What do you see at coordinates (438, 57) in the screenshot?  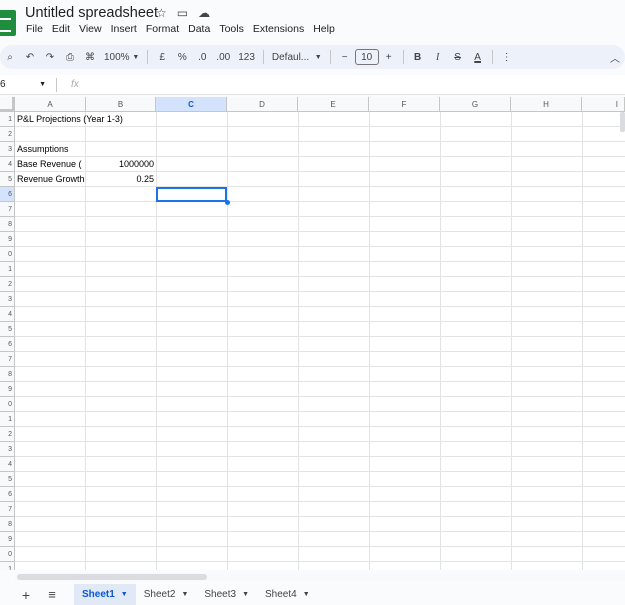 I see `italic-button: I` at bounding box center [438, 57].